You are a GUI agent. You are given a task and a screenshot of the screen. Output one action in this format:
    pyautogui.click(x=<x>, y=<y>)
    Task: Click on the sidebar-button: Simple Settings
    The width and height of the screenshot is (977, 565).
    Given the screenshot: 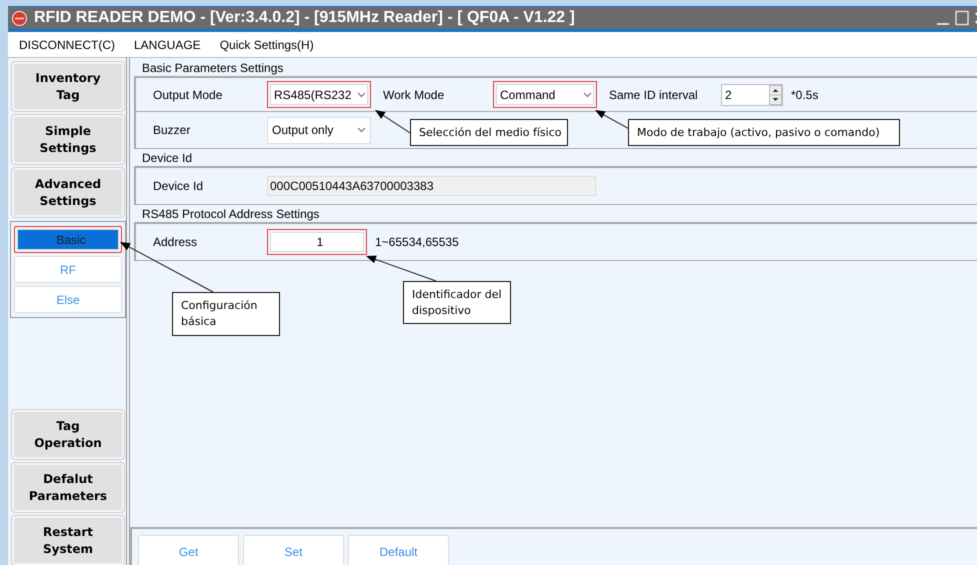 What is the action you would take?
    pyautogui.click(x=68, y=139)
    